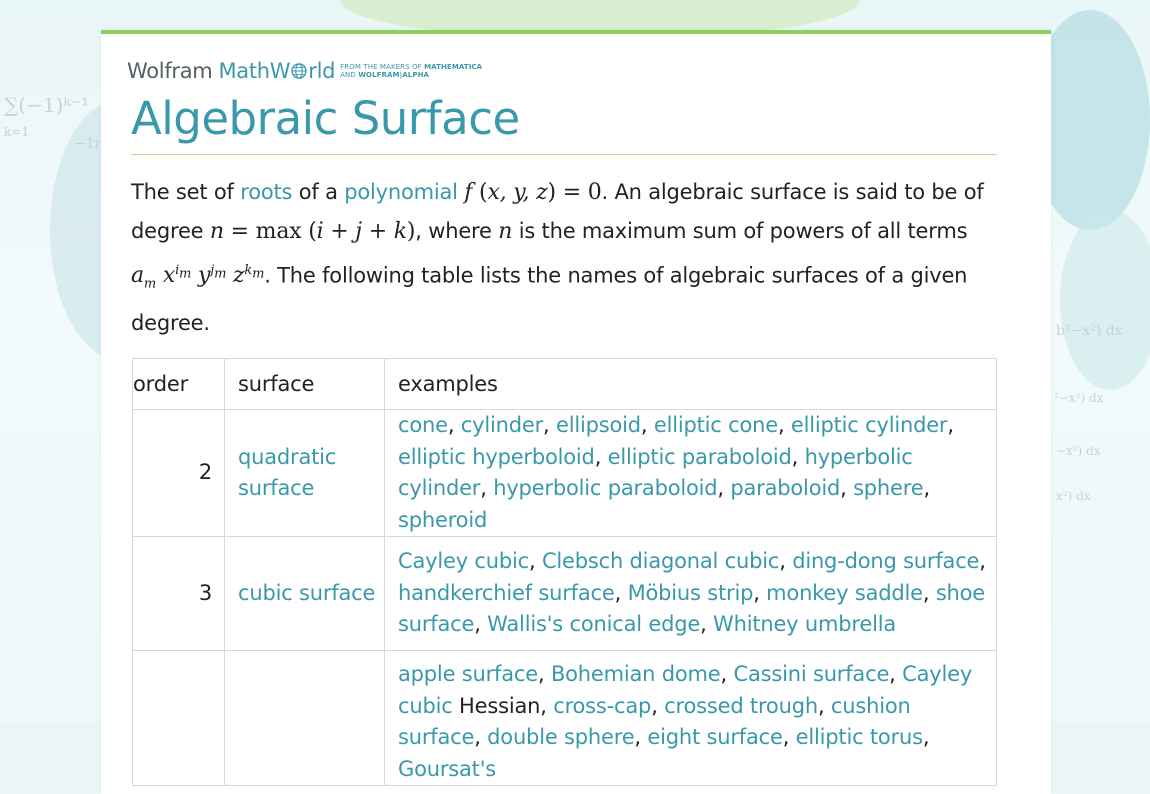  Describe the element at coordinates (299, 71) in the screenshot. I see `wolfram-globe-icon` at that location.